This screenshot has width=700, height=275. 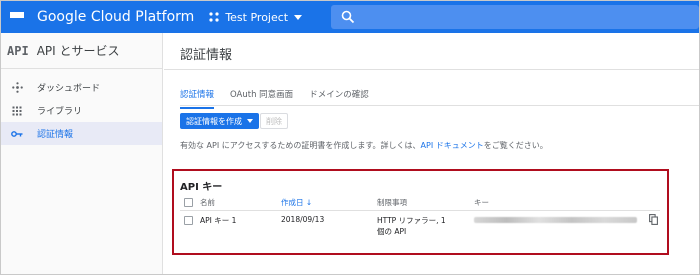 What do you see at coordinates (303, 219) in the screenshot?
I see `api-key-created: 2018/09/13` at bounding box center [303, 219].